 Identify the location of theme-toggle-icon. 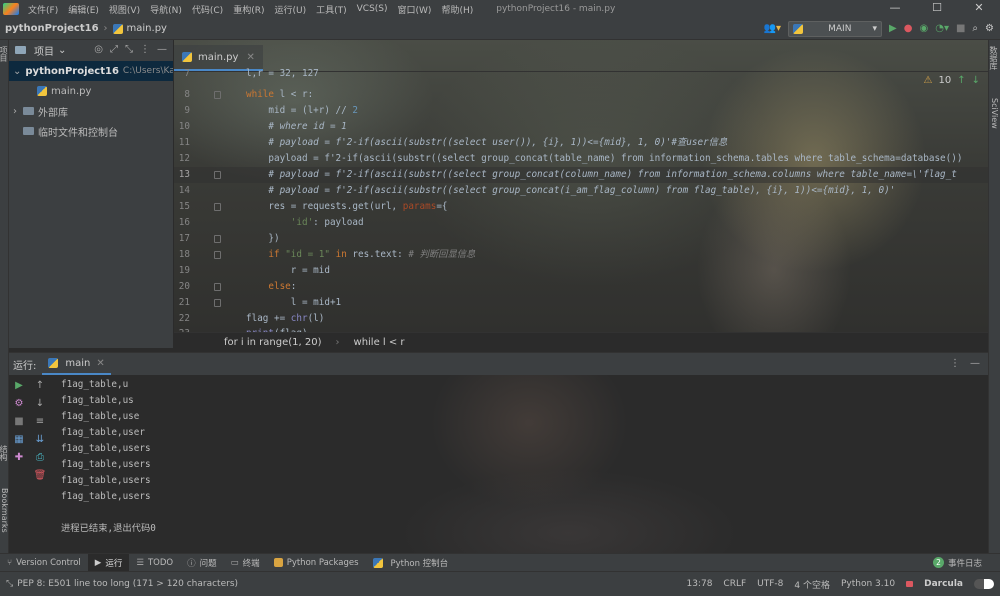
(984, 584).